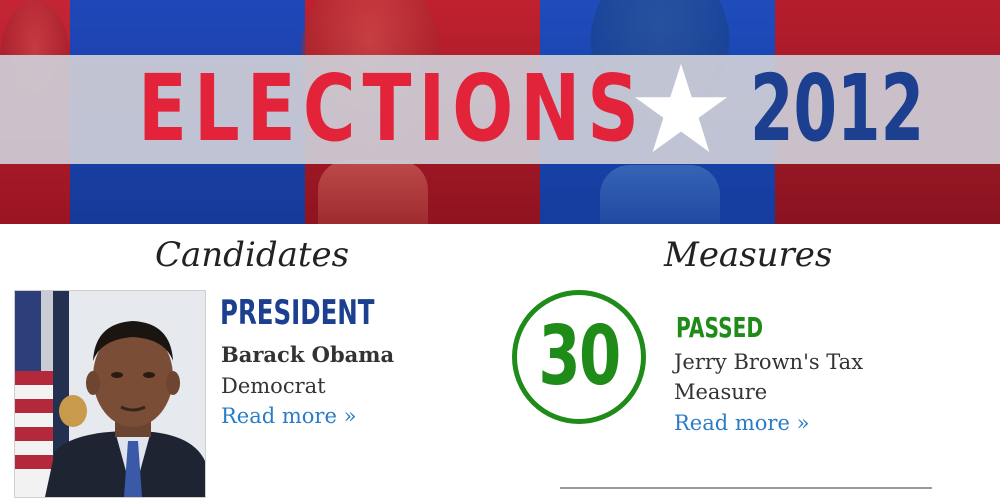 Image resolution: width=1000 pixels, height=498 pixels. I want to click on measure-number: 30, so click(579, 357).